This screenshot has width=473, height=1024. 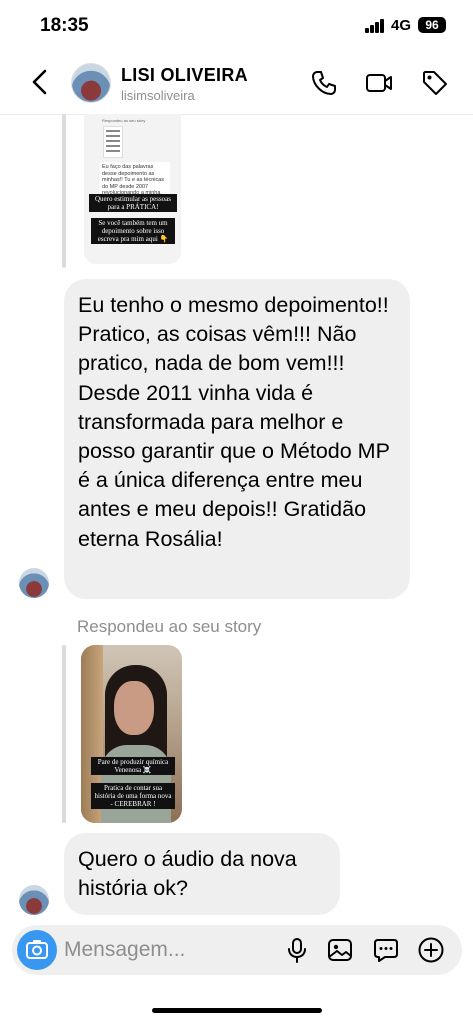 I want to click on image-icon, so click(x=340, y=950).